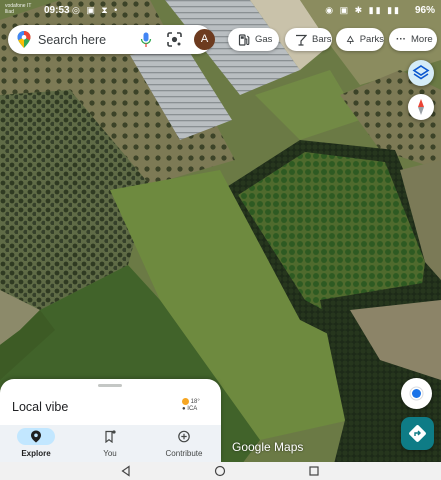  I want to click on search-input: Search here, so click(72, 40).